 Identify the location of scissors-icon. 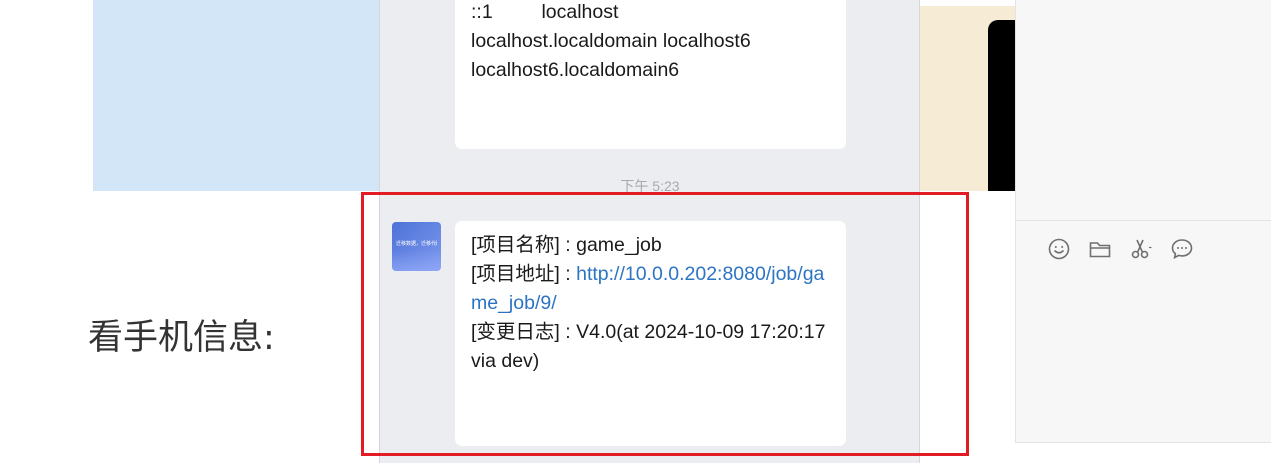
(1141, 249).